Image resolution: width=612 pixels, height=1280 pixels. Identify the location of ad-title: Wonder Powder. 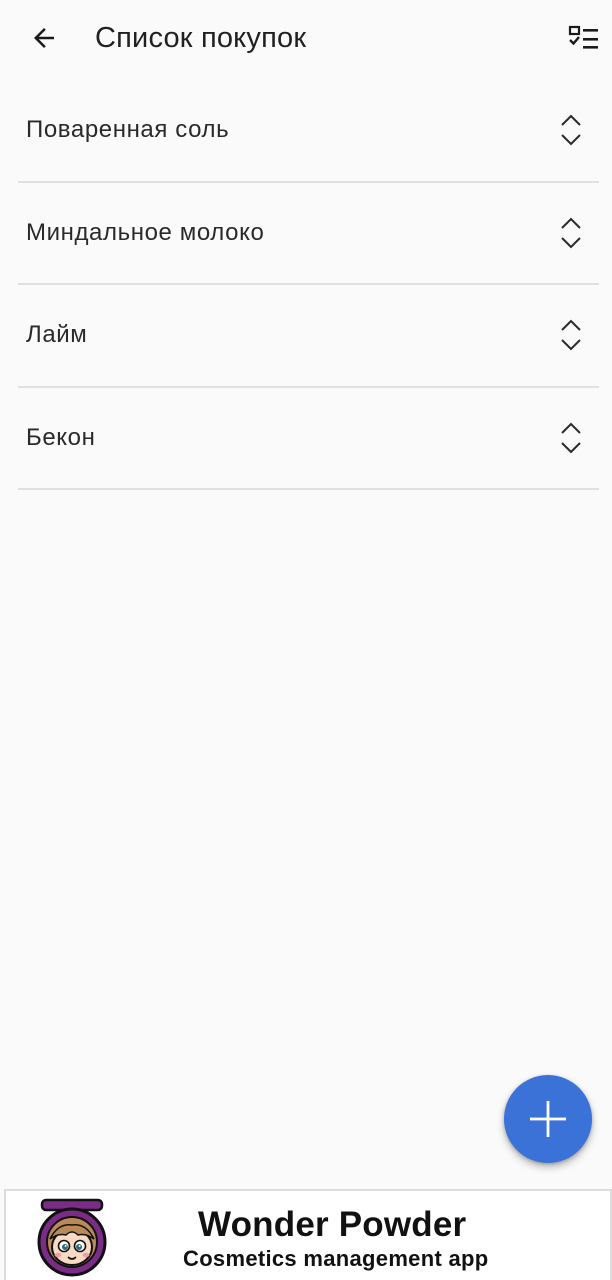
(332, 1224).